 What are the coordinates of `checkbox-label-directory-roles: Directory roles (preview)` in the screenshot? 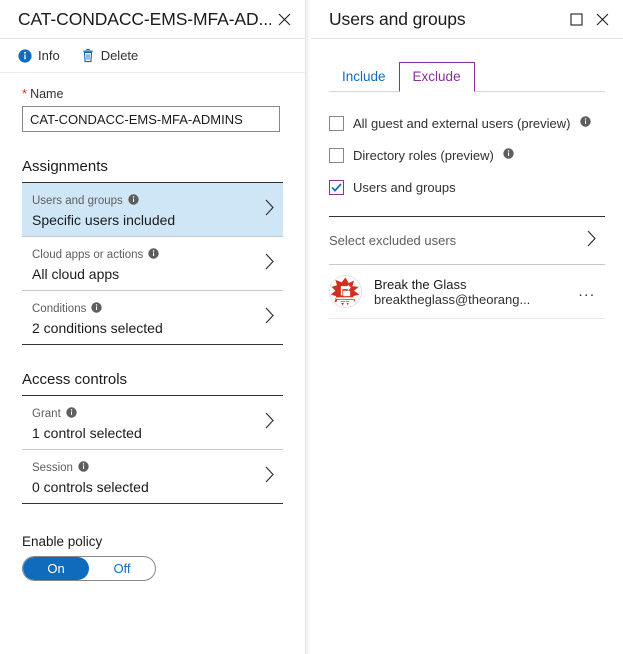 It's located at (423, 155).